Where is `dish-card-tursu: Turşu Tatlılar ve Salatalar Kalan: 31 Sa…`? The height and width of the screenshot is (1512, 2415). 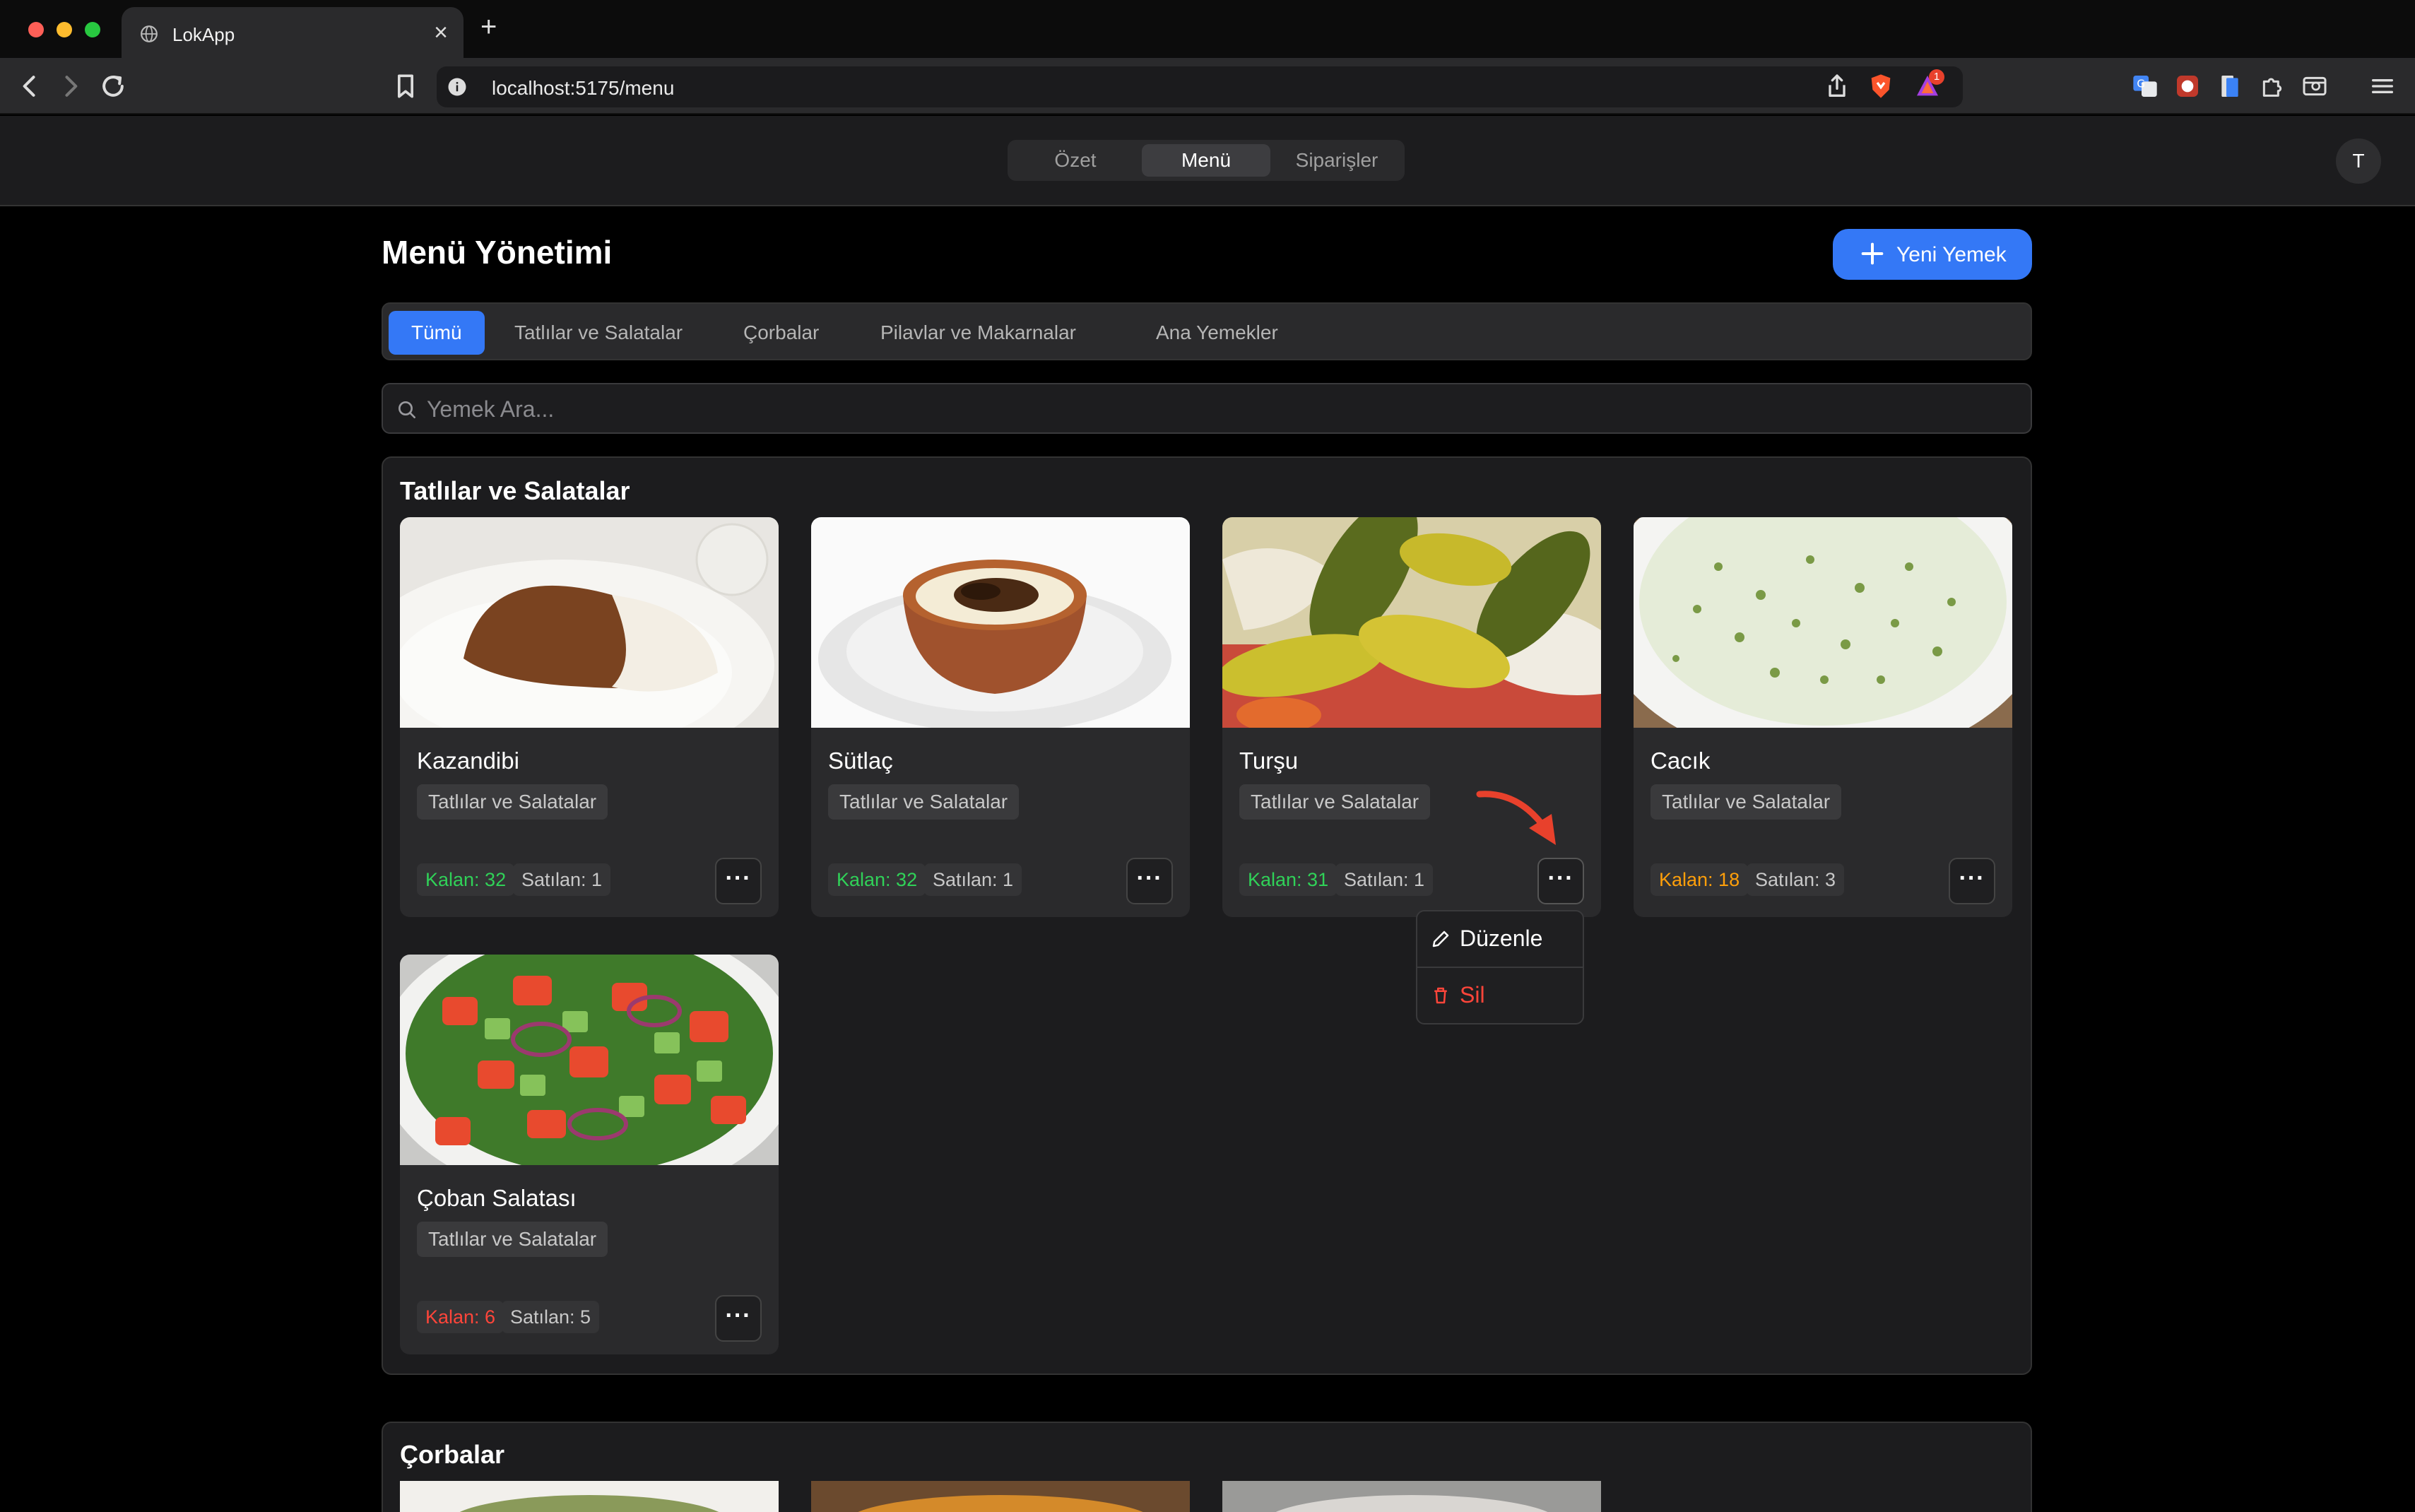 dish-card-tursu: Turşu Tatlılar ve Salatalar Kalan: 31 Sa… is located at coordinates (1411, 717).